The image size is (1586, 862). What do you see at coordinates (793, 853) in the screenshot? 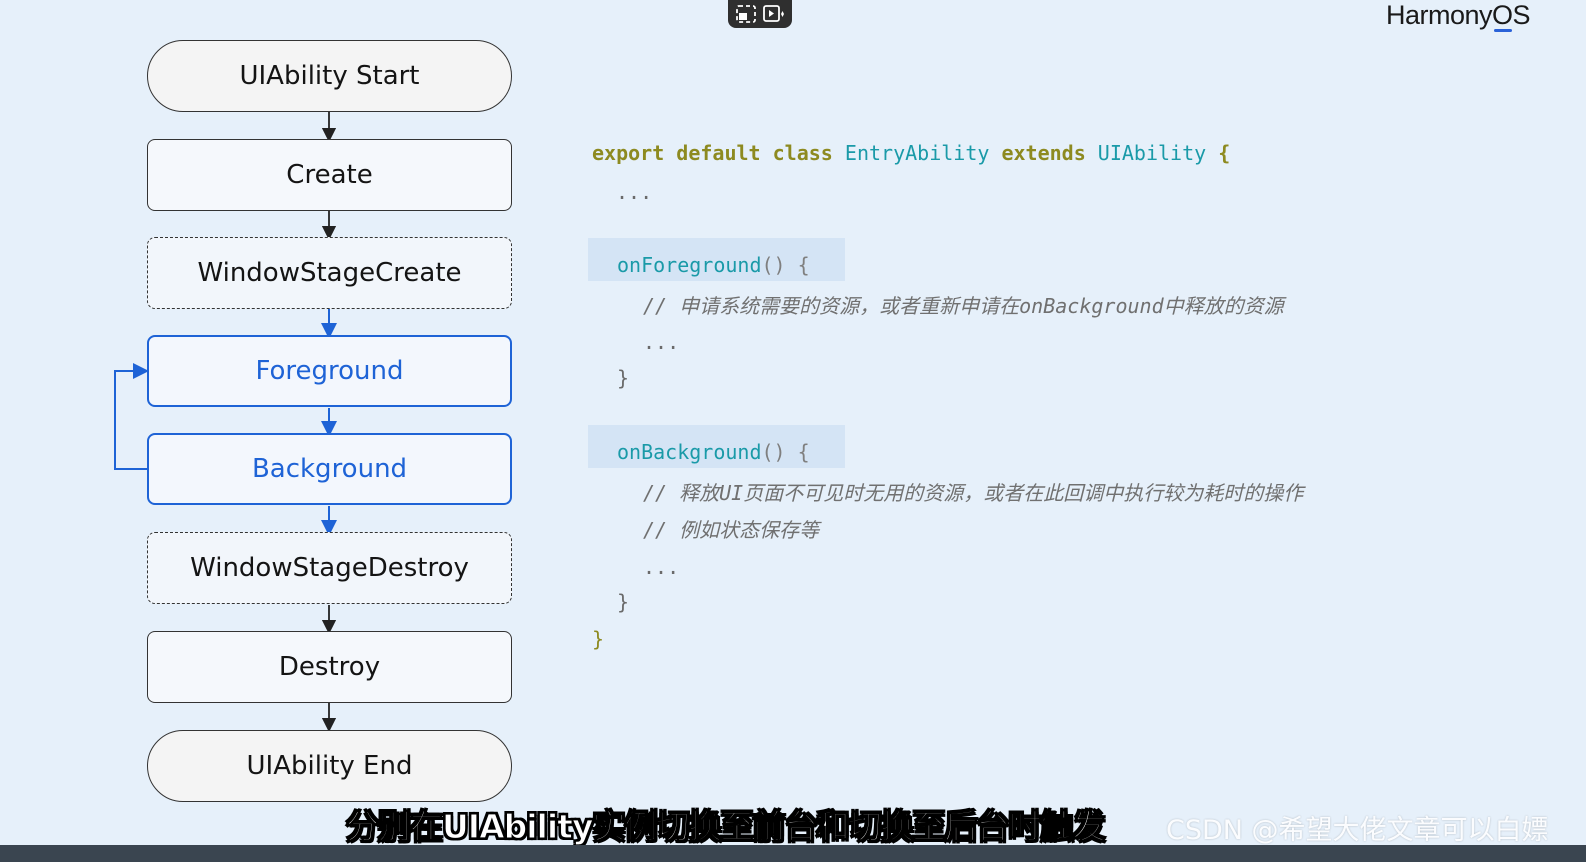
I see `player-bottom-strip` at bounding box center [793, 853].